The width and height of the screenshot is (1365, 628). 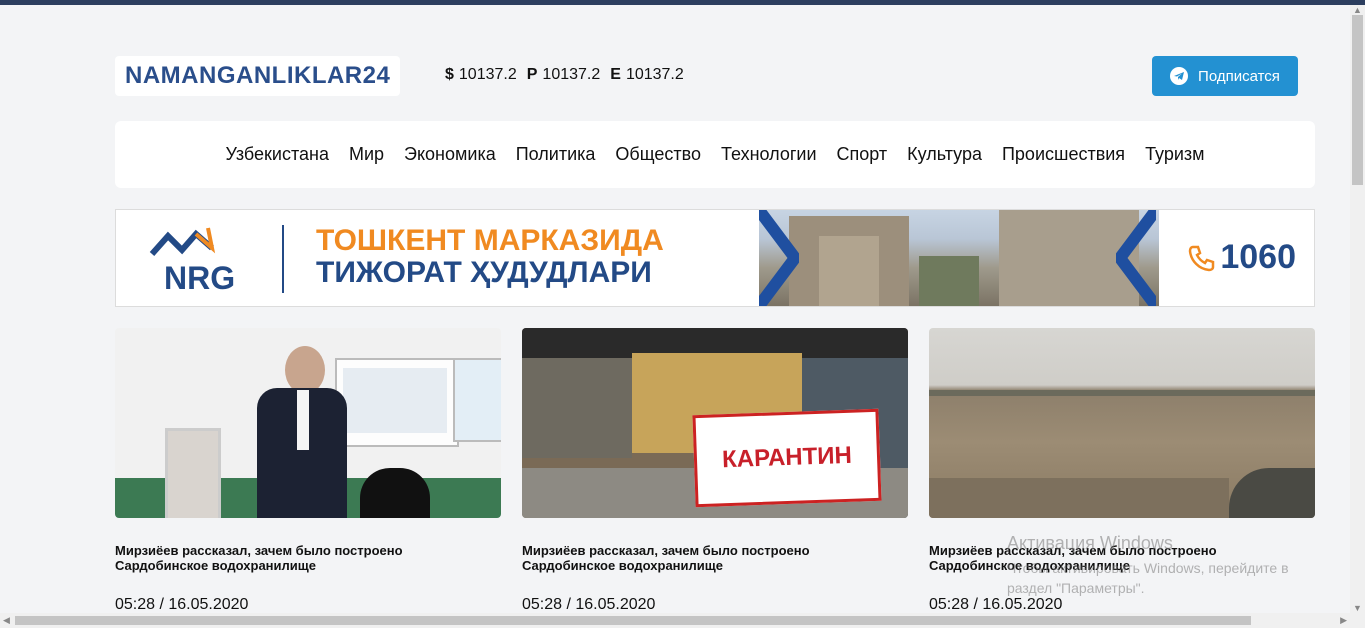 I want to click on nav-item-technology: Технологии, so click(x=769, y=154).